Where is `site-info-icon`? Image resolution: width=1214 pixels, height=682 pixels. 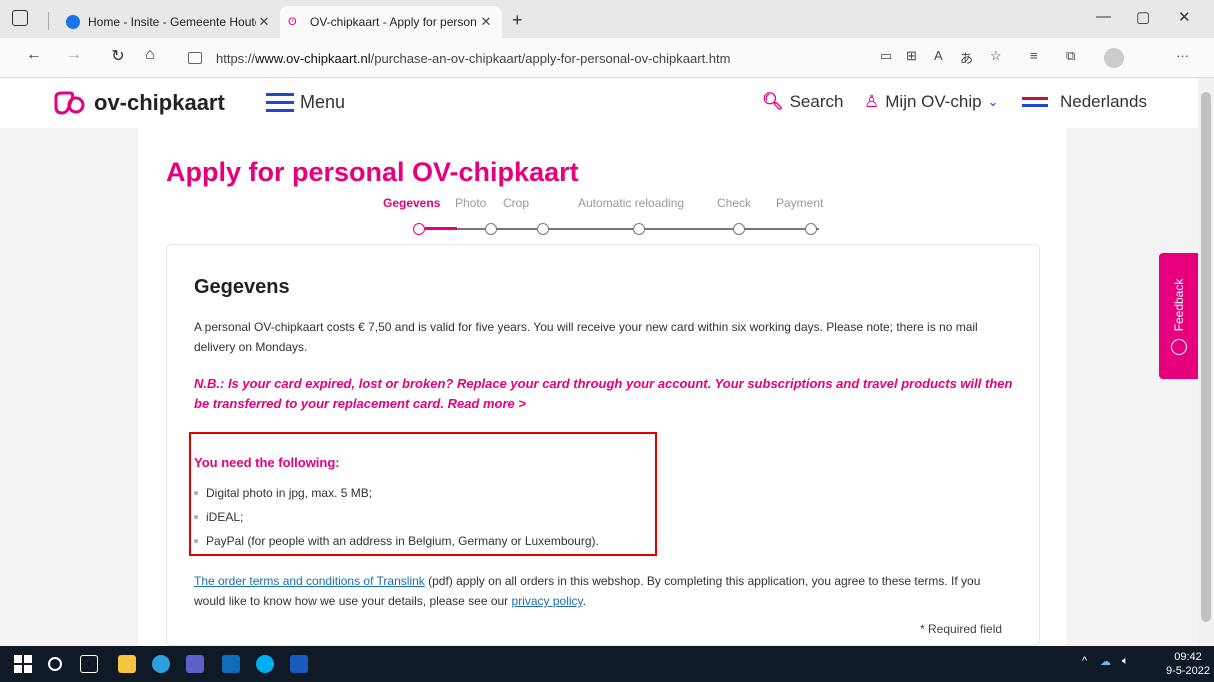
site-info-icon is located at coordinates (195, 58).